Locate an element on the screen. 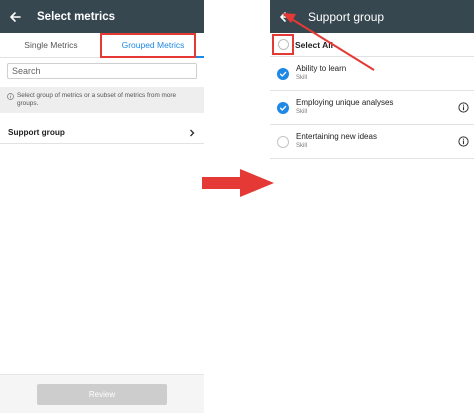 This screenshot has width=474, height=413. back-button is located at coordinates (15, 16).